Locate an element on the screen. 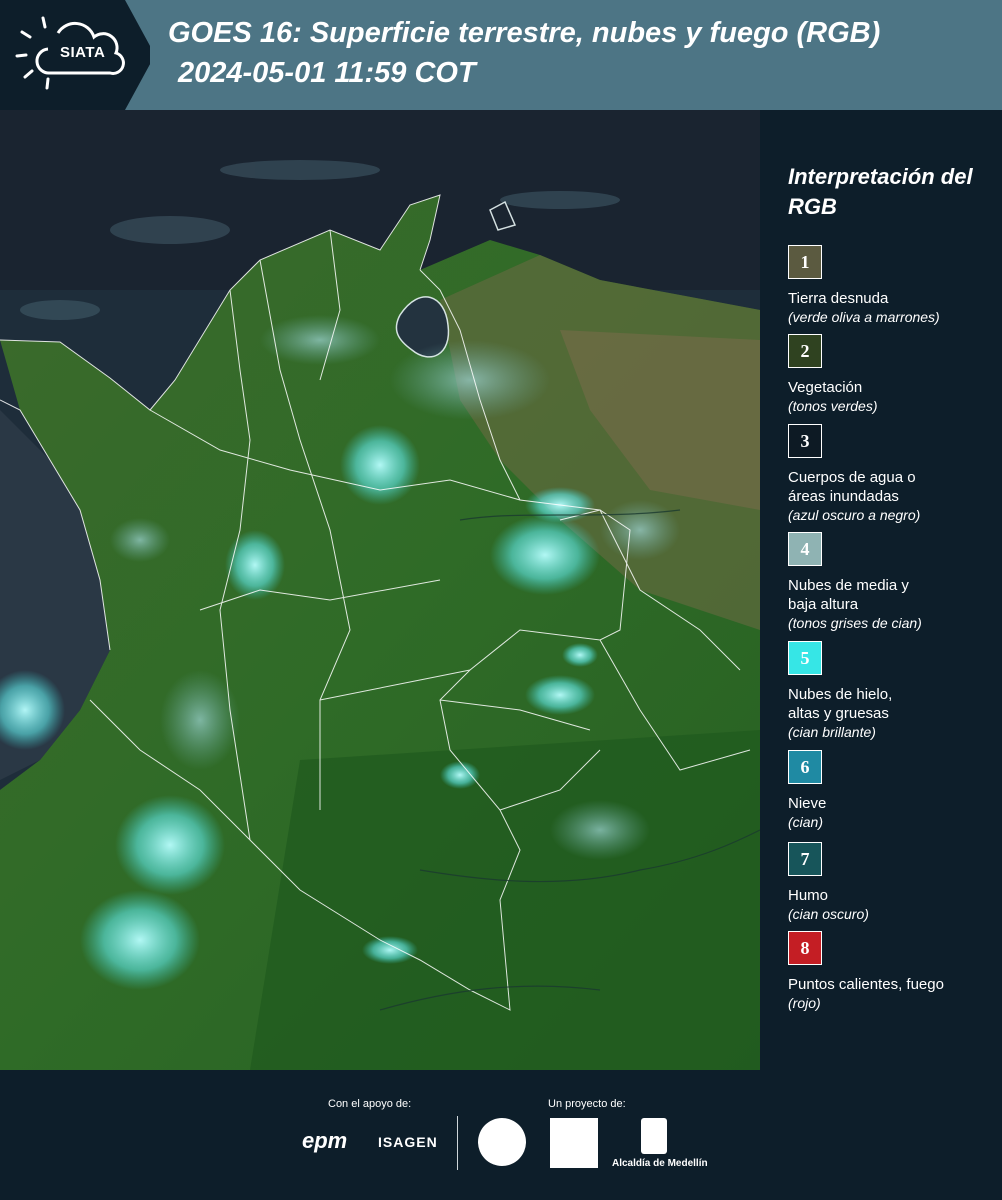 The width and height of the screenshot is (1002, 1200). university-seal-icon is located at coordinates (502, 1142).